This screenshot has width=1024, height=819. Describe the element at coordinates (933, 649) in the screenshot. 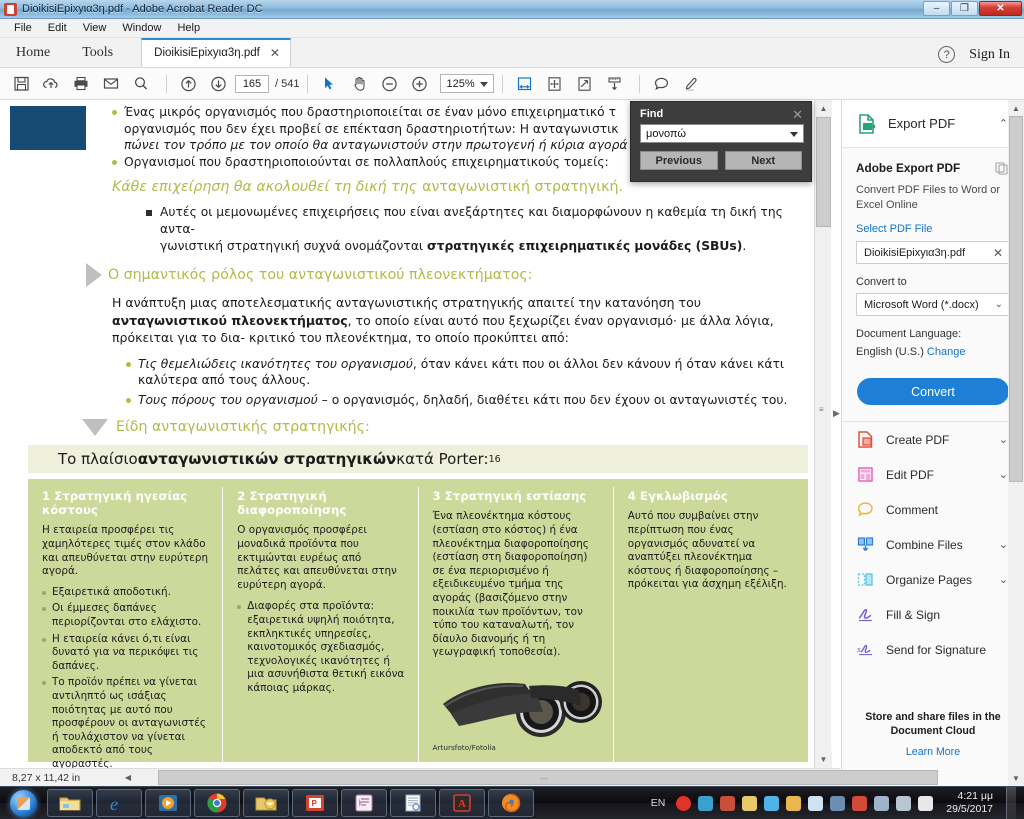

I see `tool-send-for-signature: x Send for Signature` at that location.